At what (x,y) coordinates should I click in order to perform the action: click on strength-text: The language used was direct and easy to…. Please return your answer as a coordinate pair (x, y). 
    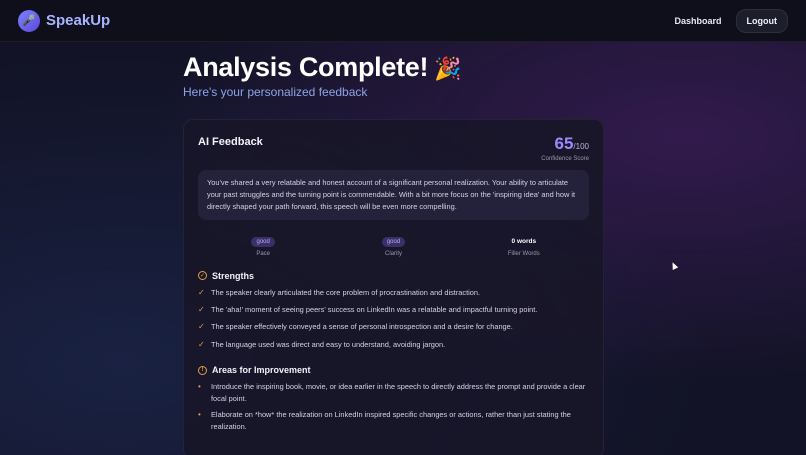
    Looking at the image, I should click on (328, 344).